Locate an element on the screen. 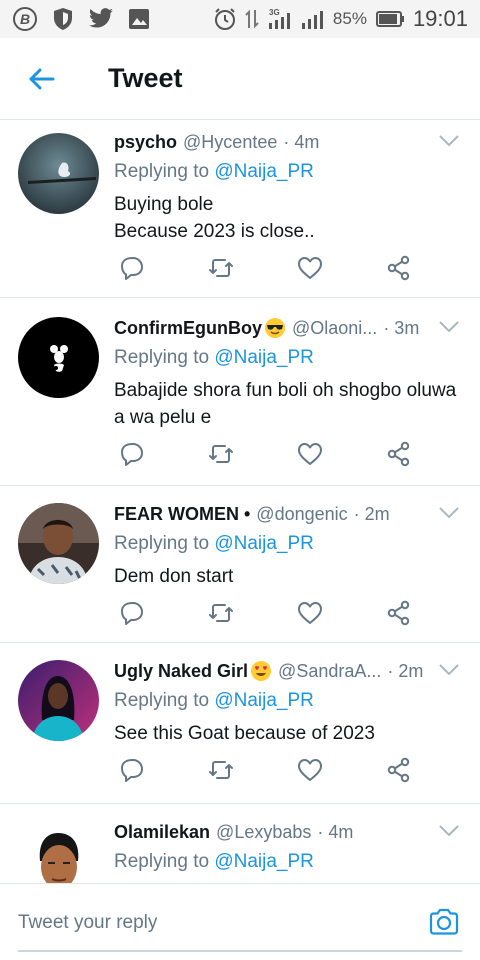 This screenshot has width=480, height=960. tweet-text-line: Buying bole is located at coordinates (164, 204).